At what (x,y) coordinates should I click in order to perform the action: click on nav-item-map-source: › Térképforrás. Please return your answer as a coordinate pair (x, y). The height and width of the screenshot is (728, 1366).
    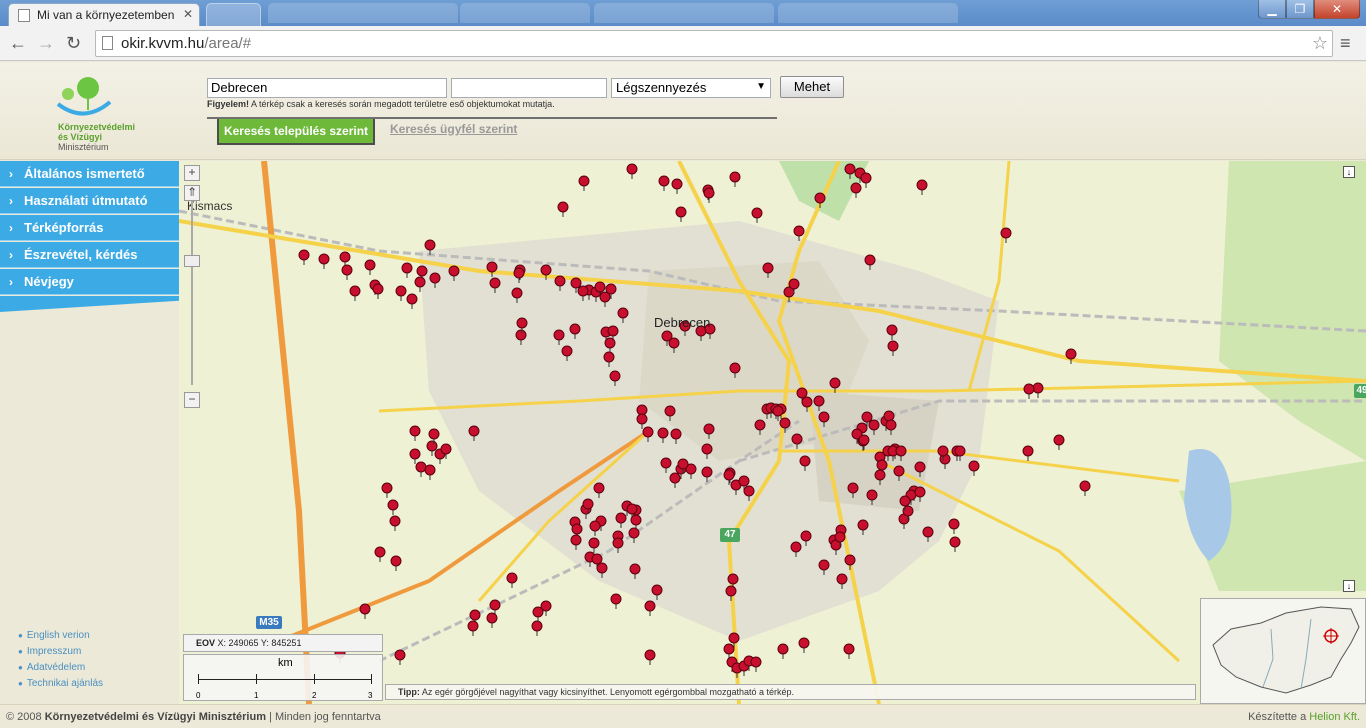
    Looking at the image, I should click on (89, 228).